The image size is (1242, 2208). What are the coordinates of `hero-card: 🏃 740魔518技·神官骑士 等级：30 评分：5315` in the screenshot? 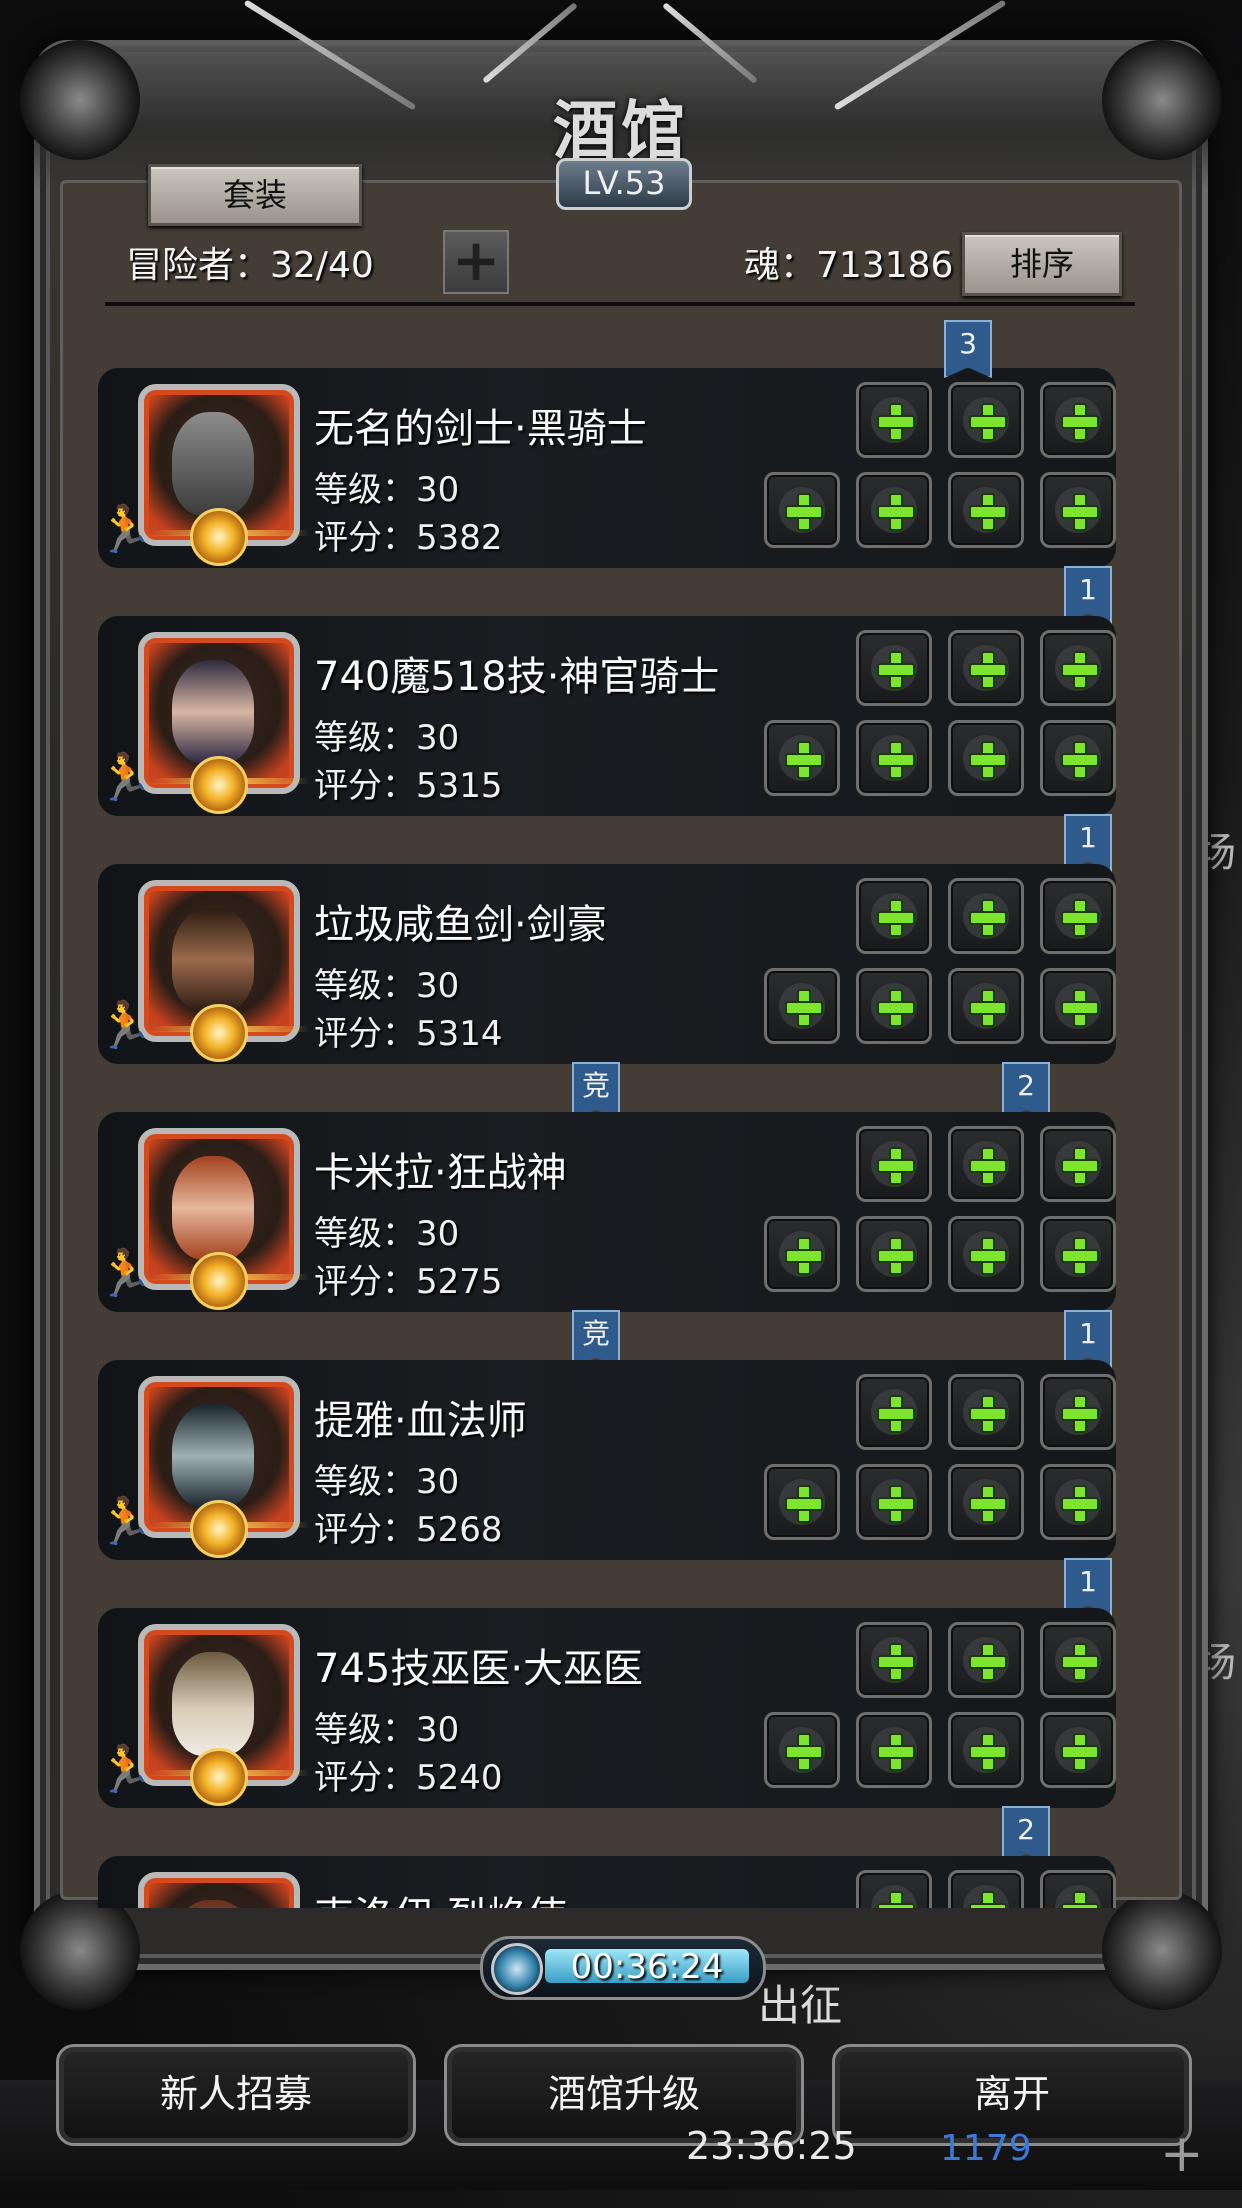 It's located at (607, 716).